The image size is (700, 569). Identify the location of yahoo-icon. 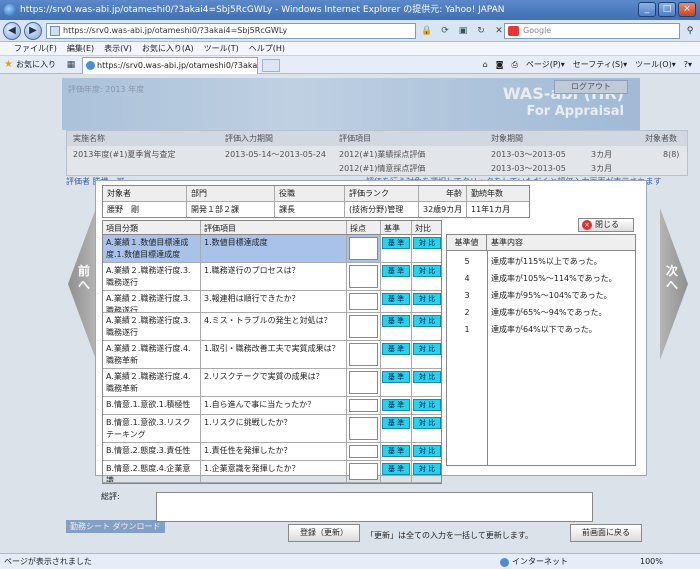
(513, 31).